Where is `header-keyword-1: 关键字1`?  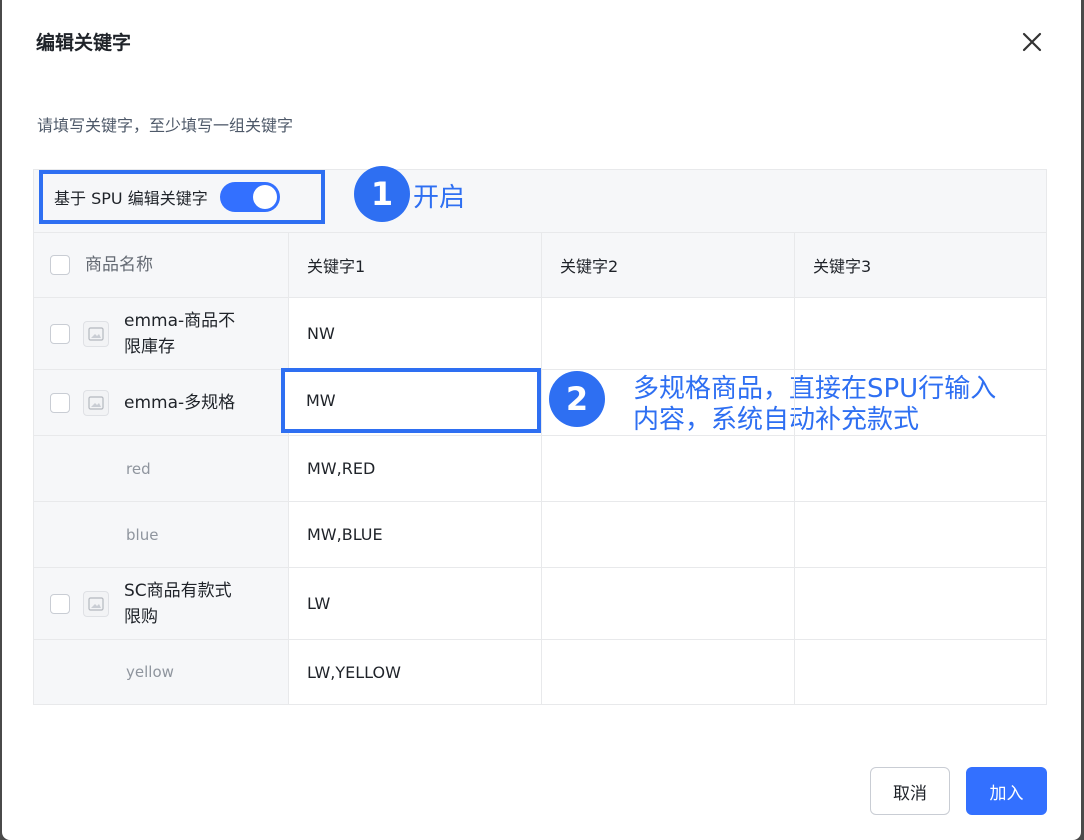 header-keyword-1: 关键字1 is located at coordinates (415, 265).